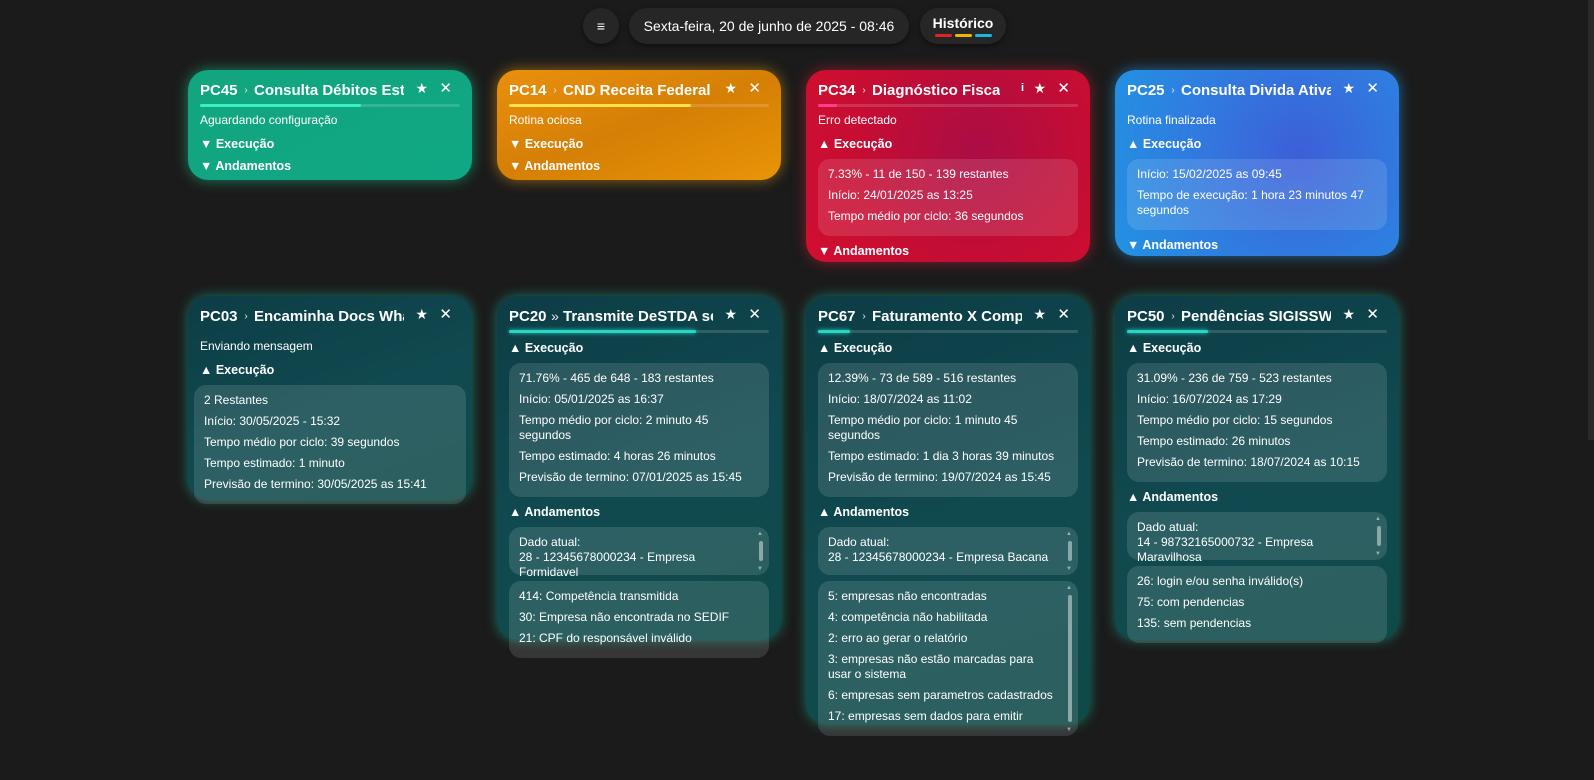 This screenshot has width=1594, height=780. What do you see at coordinates (630, 477) in the screenshot?
I see `exec-line: Previsão de termino: 07/01/2025 as 15:45` at bounding box center [630, 477].